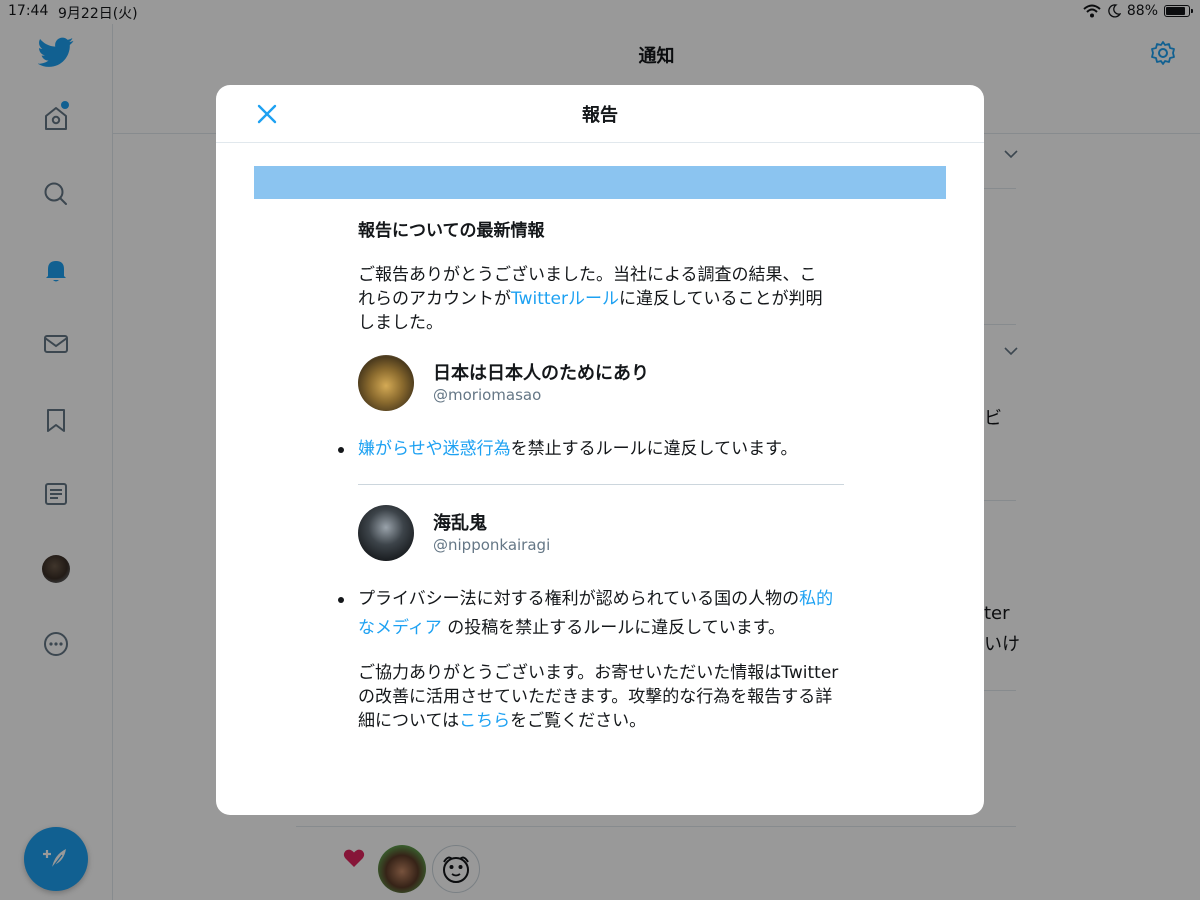  What do you see at coordinates (460, 523) in the screenshot?
I see `account-name: 海乱鬼` at bounding box center [460, 523].